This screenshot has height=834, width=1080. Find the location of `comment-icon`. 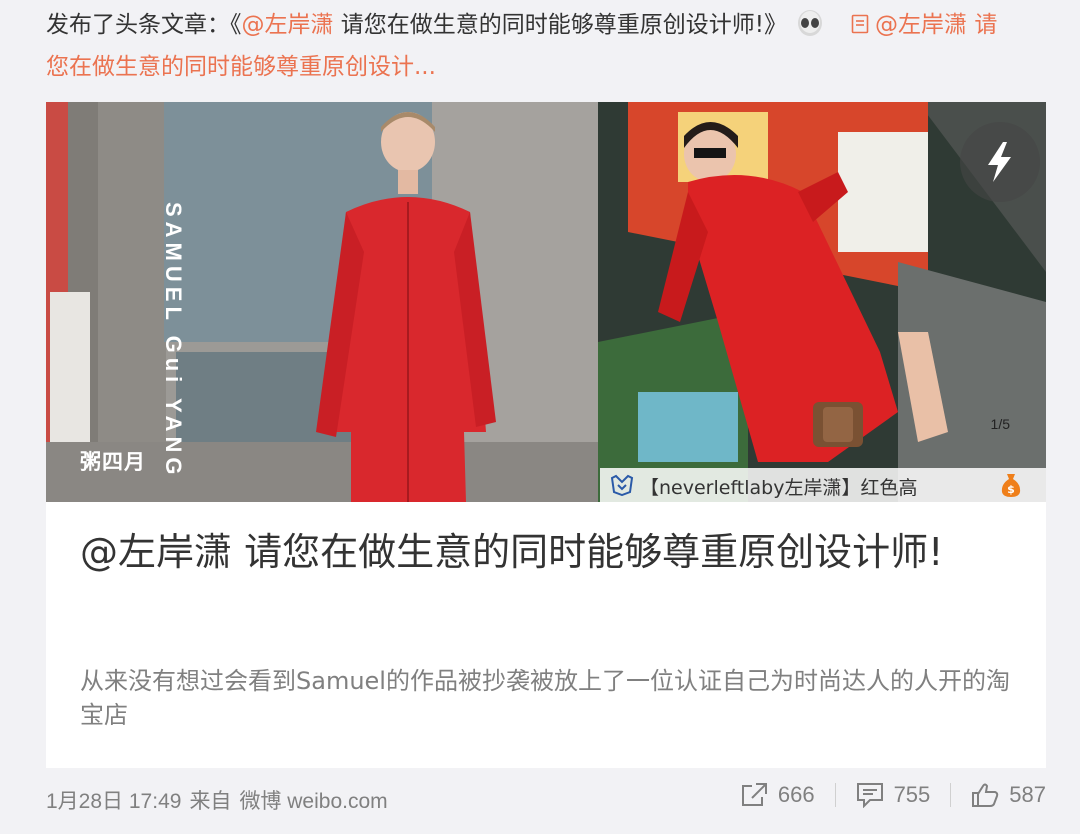

comment-icon is located at coordinates (869, 795).